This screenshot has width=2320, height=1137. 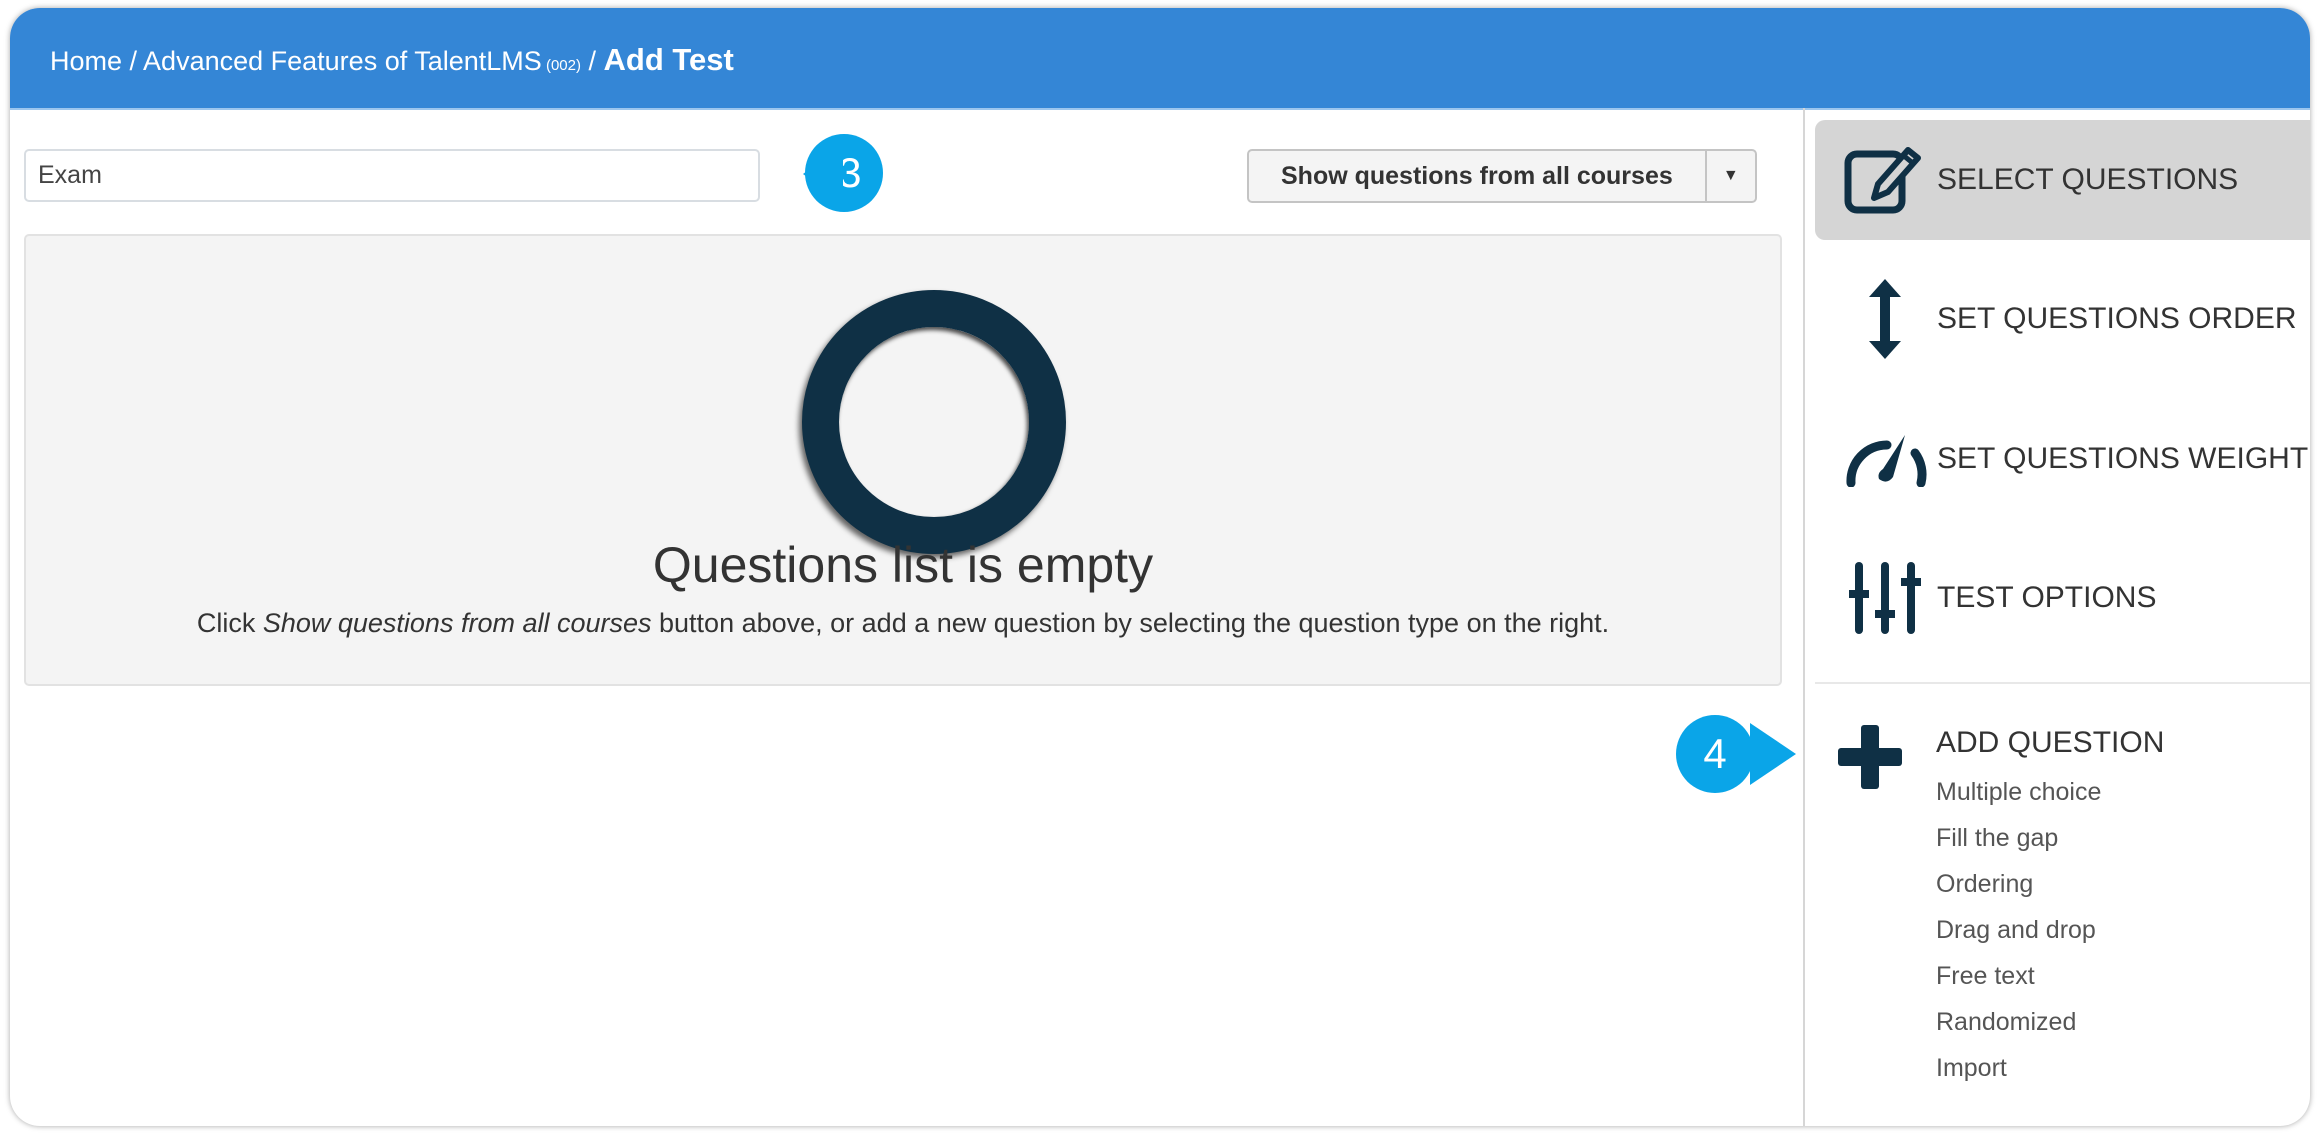 What do you see at coordinates (392, 175) in the screenshot?
I see `test-name-input` at bounding box center [392, 175].